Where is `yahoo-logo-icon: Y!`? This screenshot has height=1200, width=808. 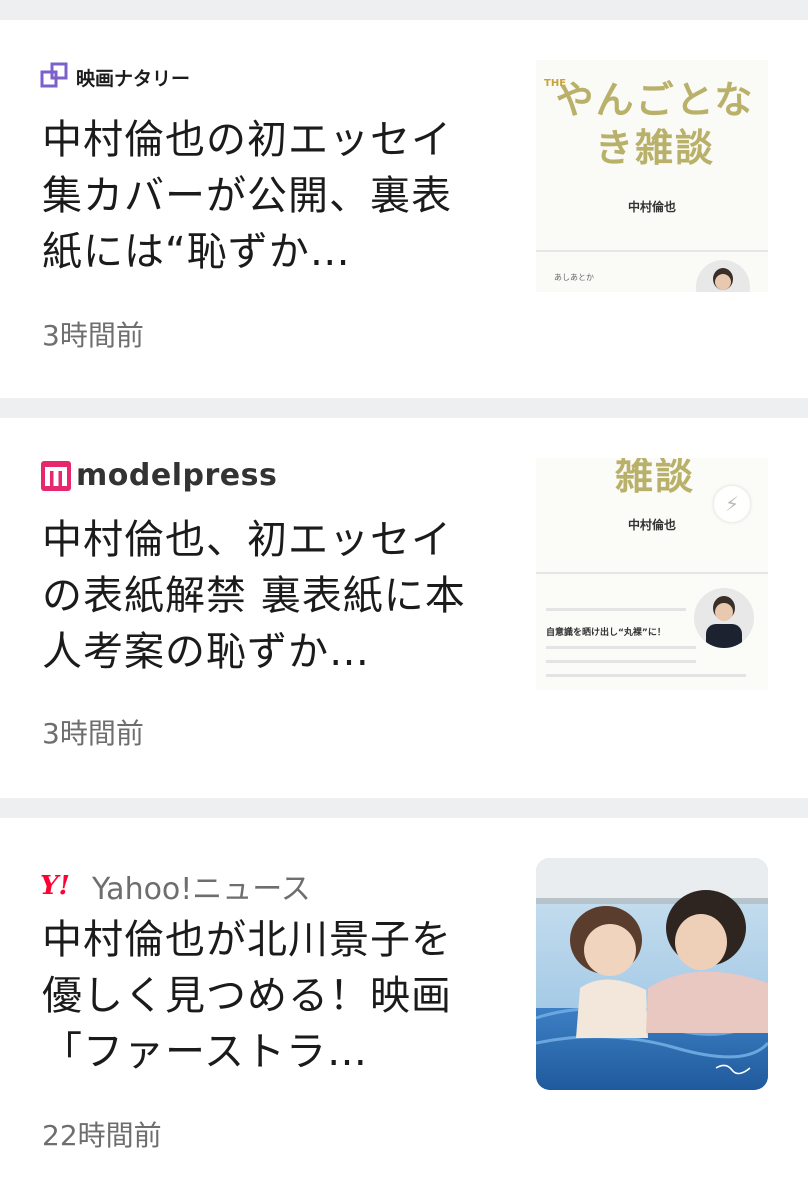
yahoo-logo-icon: Y! is located at coordinates (55, 886).